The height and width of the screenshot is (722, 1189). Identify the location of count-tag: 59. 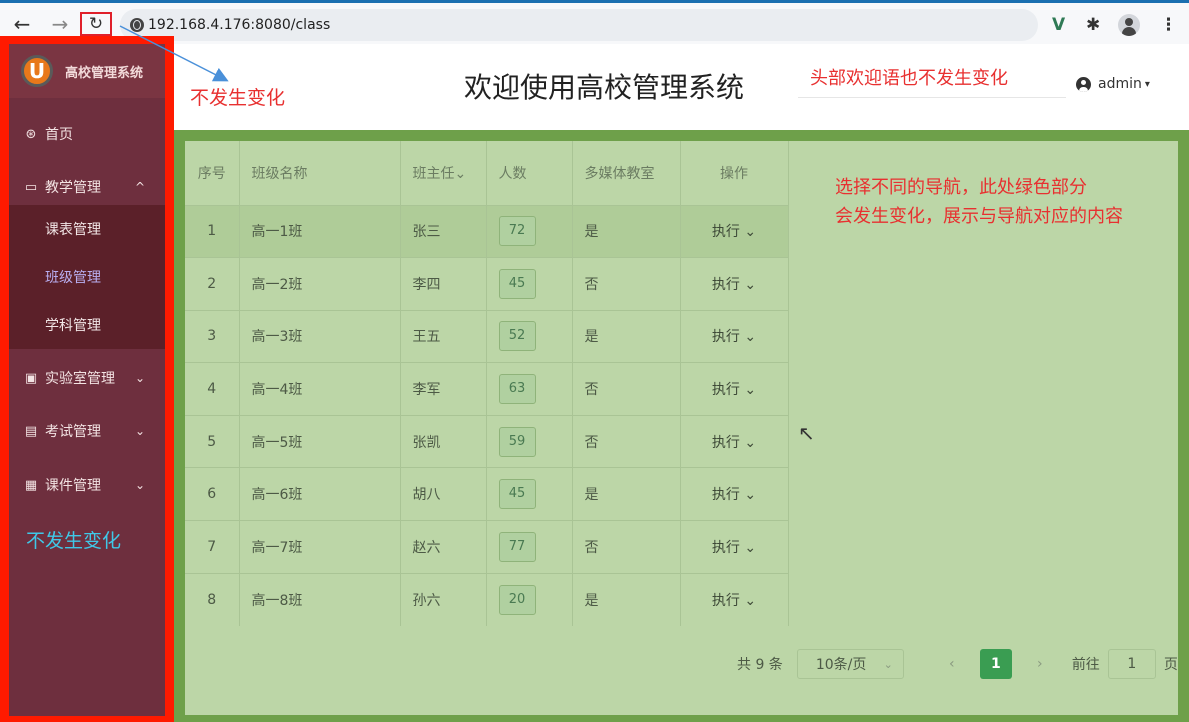
(517, 441).